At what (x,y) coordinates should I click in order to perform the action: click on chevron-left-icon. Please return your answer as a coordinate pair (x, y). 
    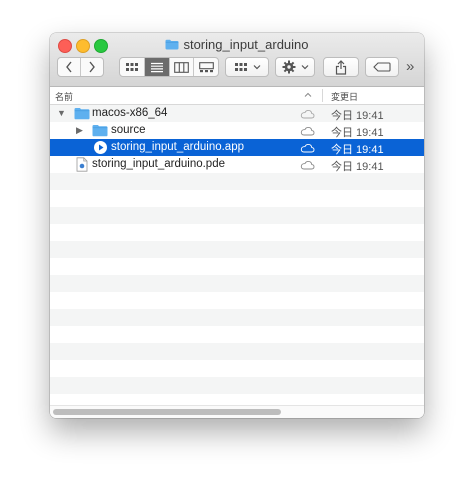
    Looking at the image, I should click on (68, 67).